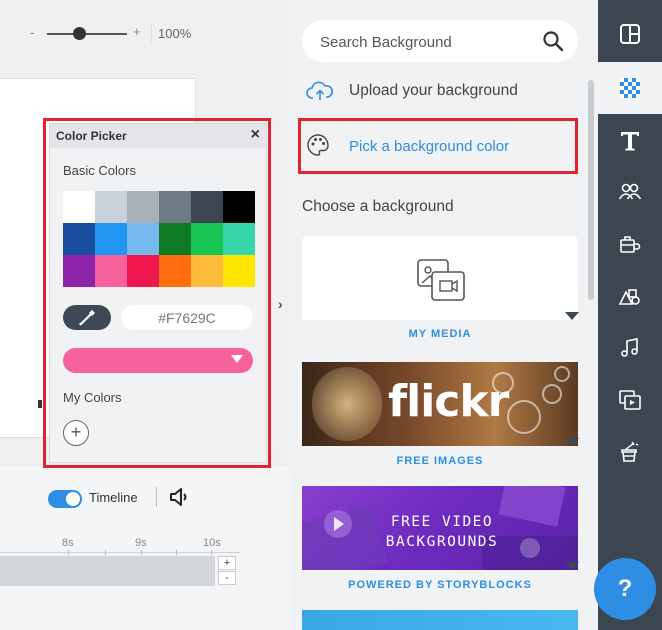 This screenshot has height=630, width=662. I want to click on background-button, so click(630, 88).